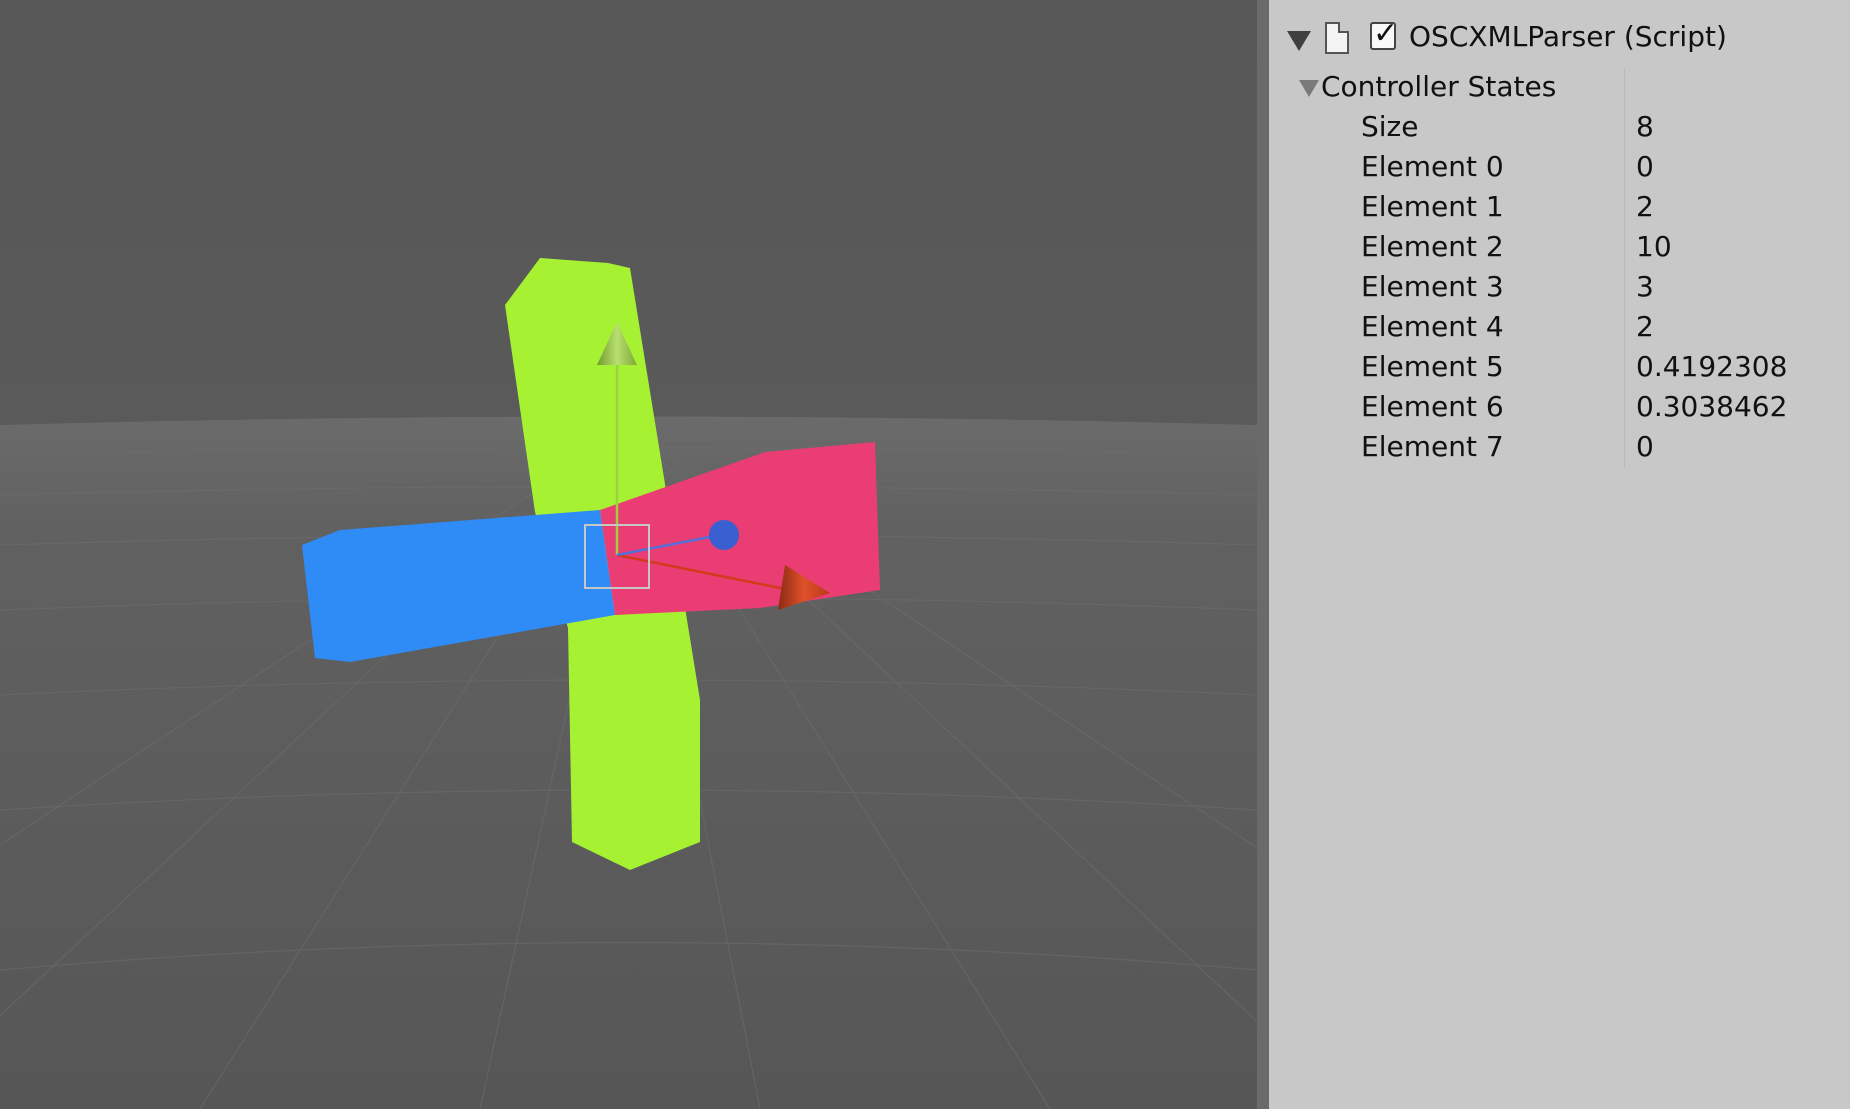 This screenshot has height=1109, width=1850. What do you see at coordinates (1432, 406) in the screenshot?
I see `property-label: Element 6` at bounding box center [1432, 406].